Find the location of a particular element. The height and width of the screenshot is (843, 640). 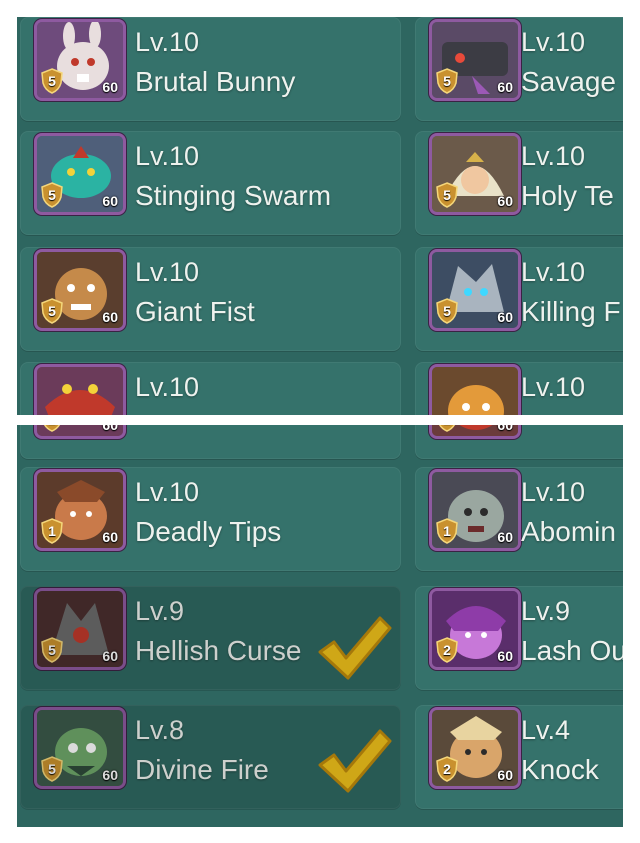

skill-card-holy-te: 5 60 Lv.10 Holy Te is located at coordinates (519, 183).